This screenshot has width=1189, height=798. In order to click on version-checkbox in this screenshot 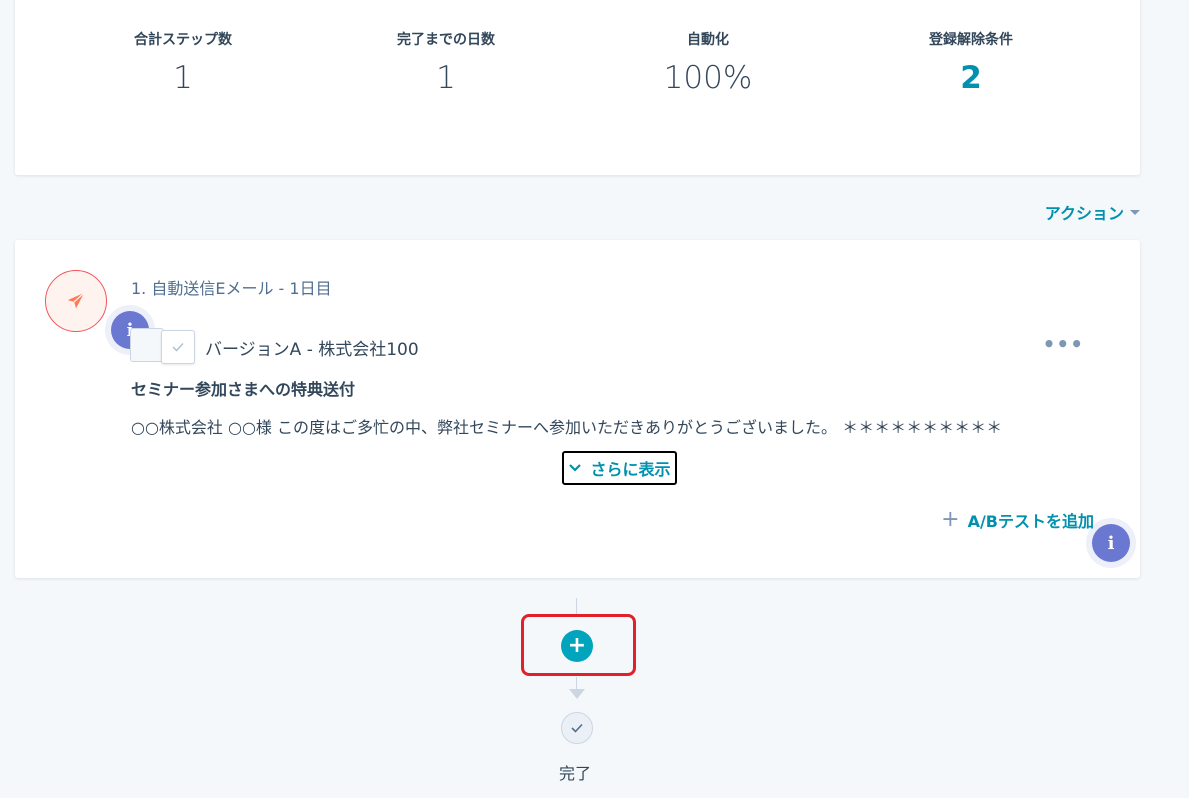, I will do `click(178, 347)`.